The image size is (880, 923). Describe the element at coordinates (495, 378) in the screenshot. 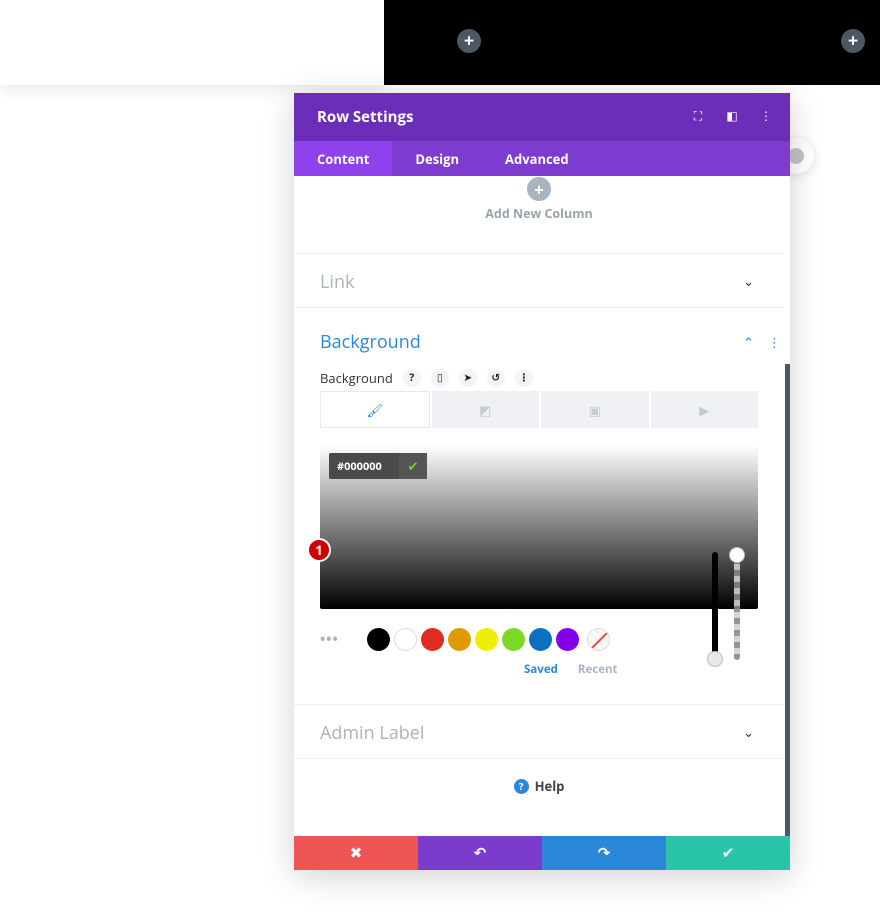

I see `reset-icon: ↺` at that location.